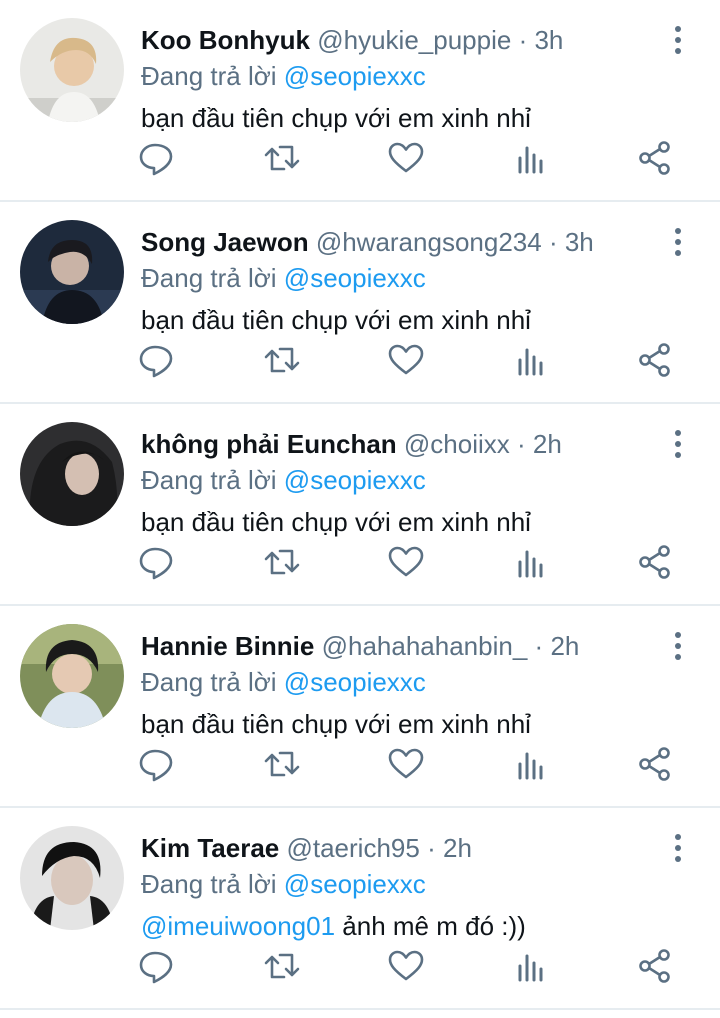  I want to click on user-handle: @hahahahanbin_, so click(425, 646).